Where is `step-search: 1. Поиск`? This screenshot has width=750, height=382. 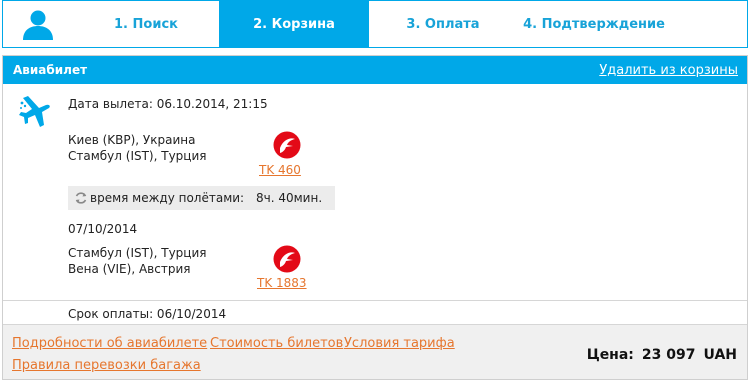 step-search: 1. Поиск is located at coordinates (146, 24).